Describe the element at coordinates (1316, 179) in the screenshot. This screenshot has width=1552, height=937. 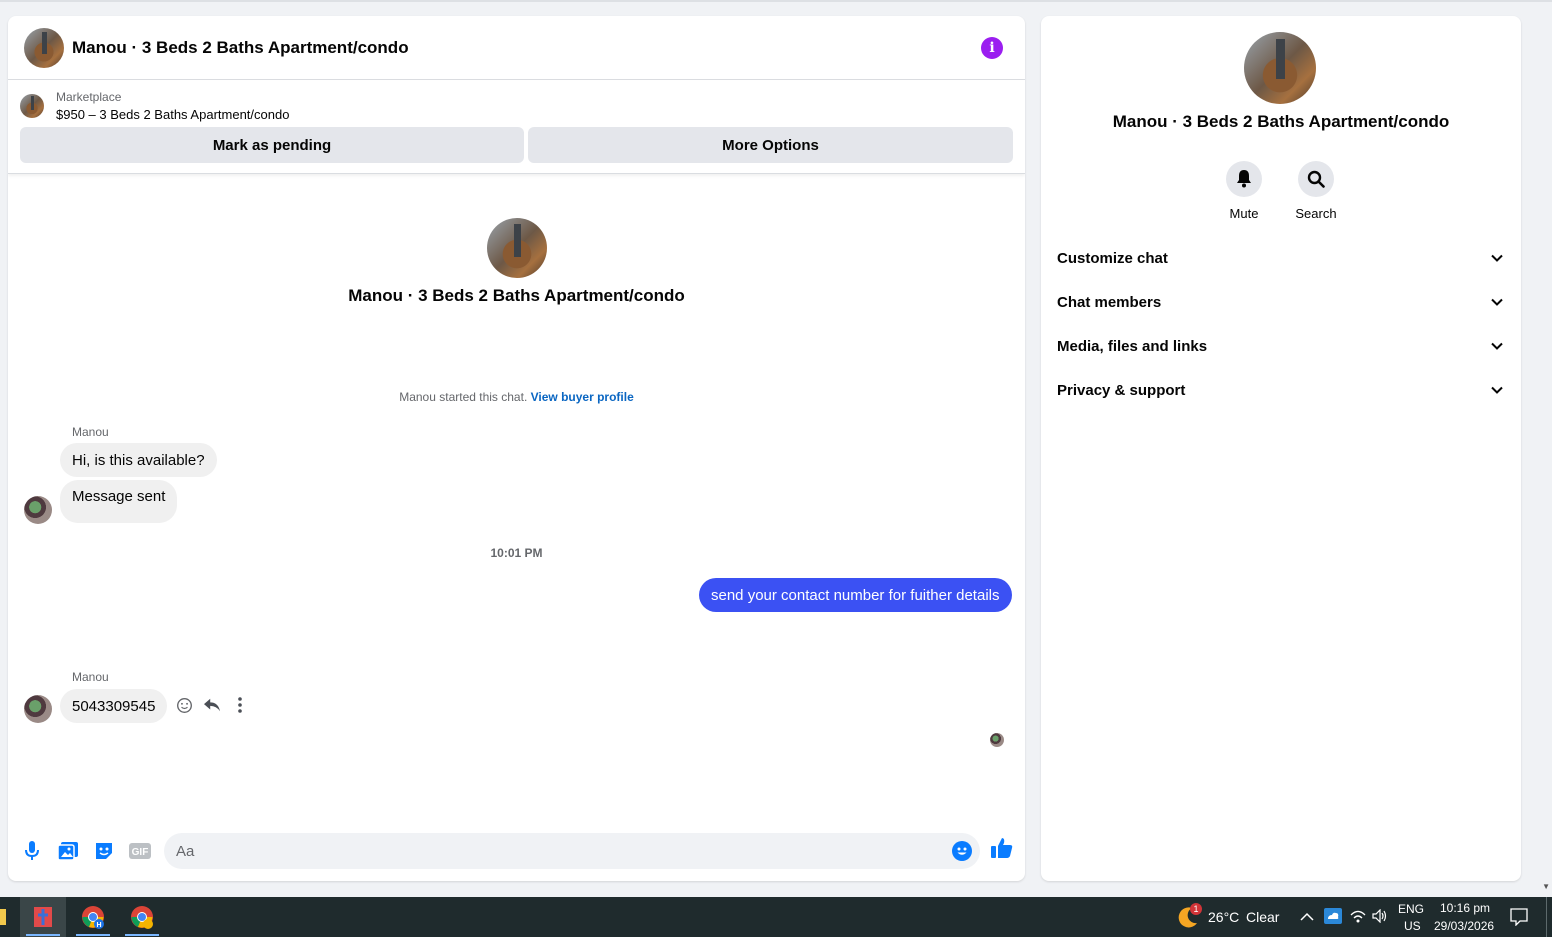
I see `search-icon` at that location.